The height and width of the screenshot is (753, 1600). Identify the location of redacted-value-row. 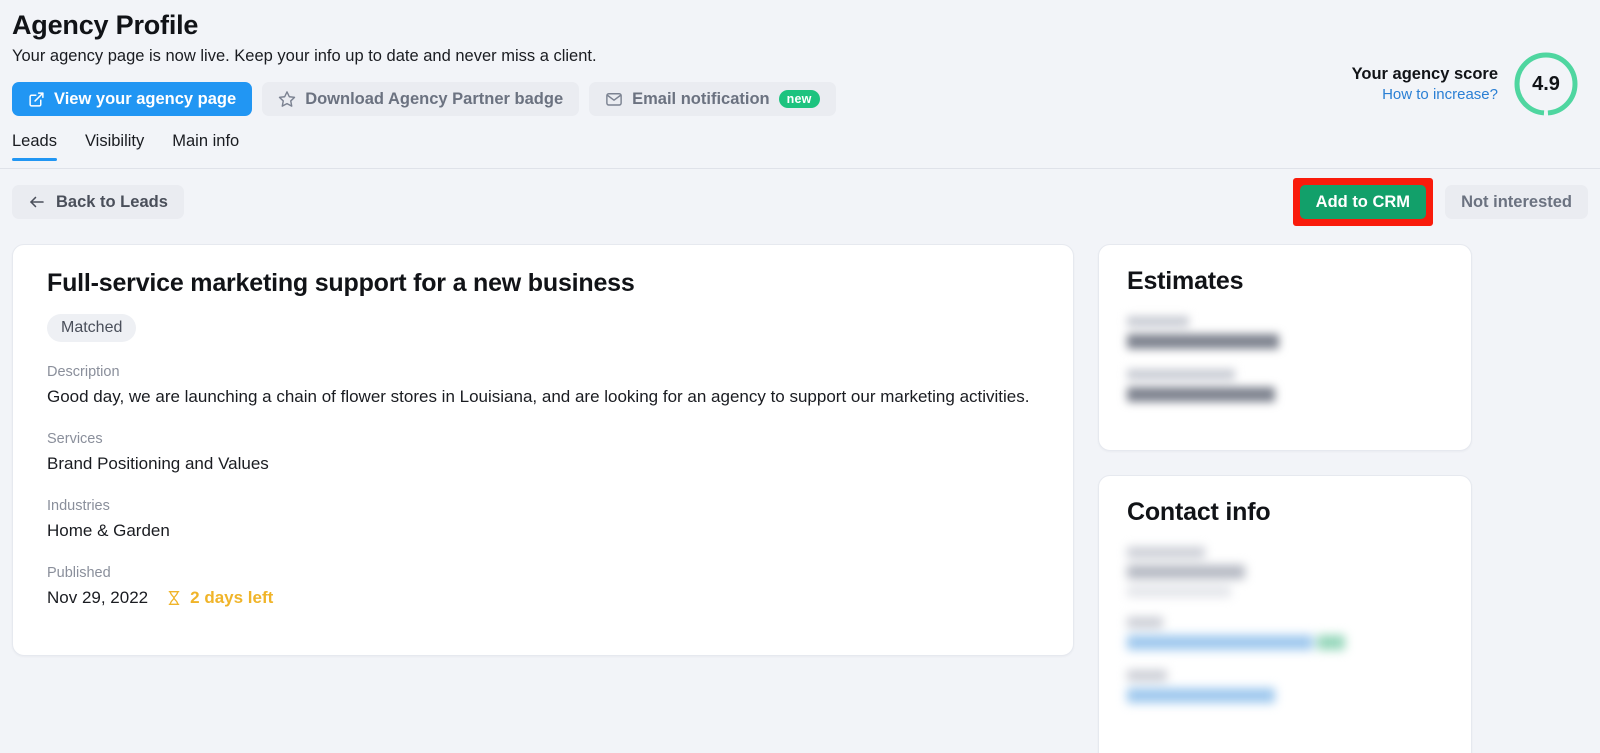
(1285, 642).